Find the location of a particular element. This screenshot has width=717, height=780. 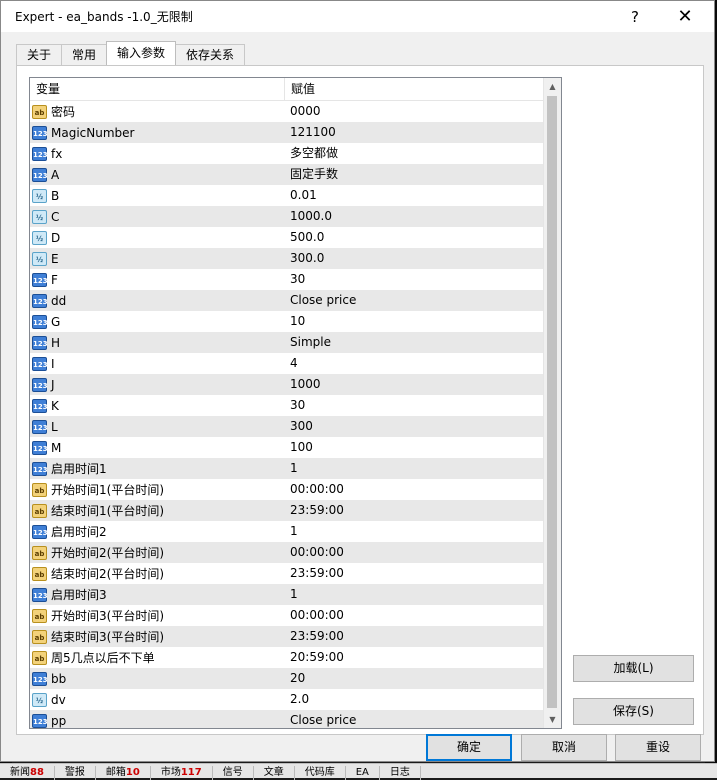

save-button: 保存(S) is located at coordinates (633, 711).